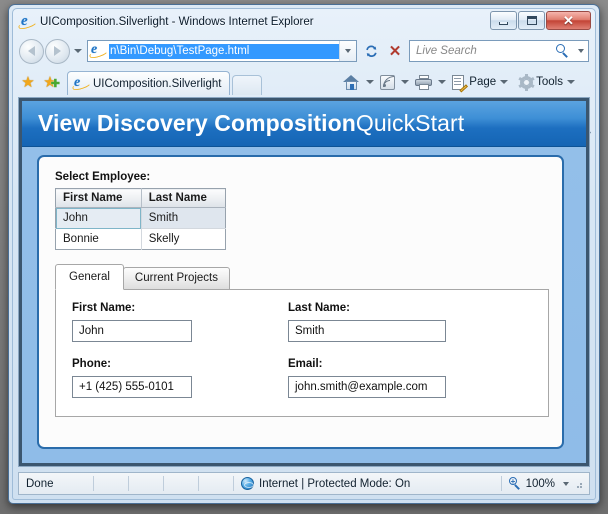  Describe the element at coordinates (571, 82) in the screenshot. I see `tools-chevron-down-icon` at that location.